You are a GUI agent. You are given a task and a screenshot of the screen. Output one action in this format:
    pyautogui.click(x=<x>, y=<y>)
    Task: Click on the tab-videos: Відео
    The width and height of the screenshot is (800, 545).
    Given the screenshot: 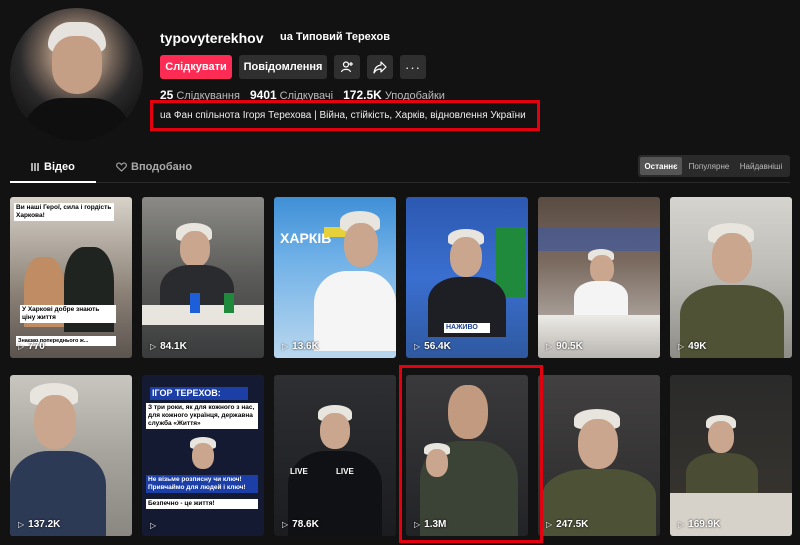 What is the action you would take?
    pyautogui.click(x=52, y=167)
    